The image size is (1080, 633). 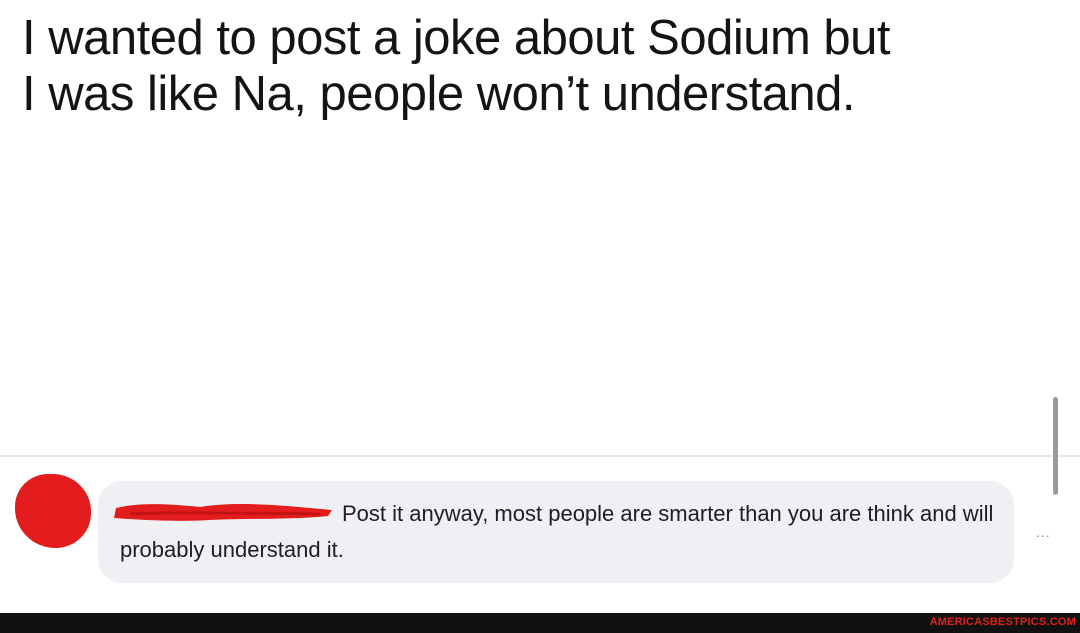 I want to click on scrollbar, so click(x=1055, y=446).